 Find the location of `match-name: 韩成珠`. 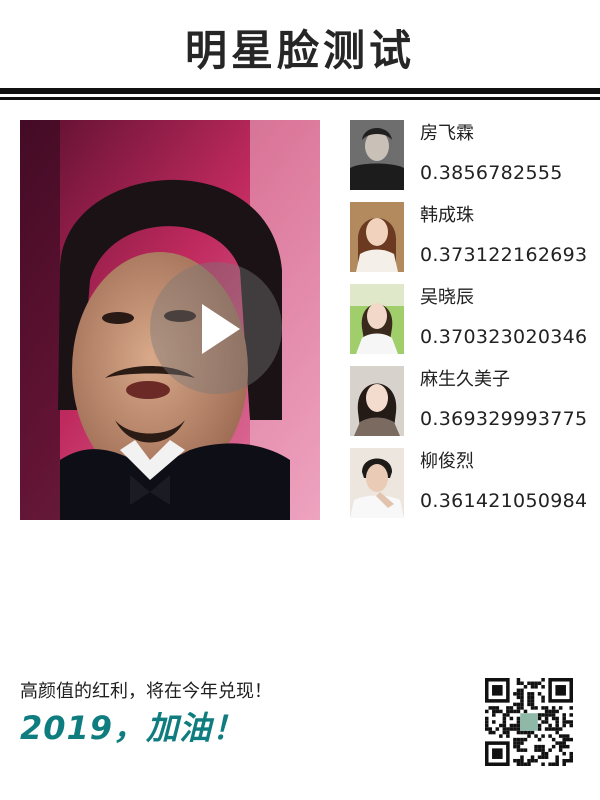

match-name: 韩成珠 is located at coordinates (447, 215).